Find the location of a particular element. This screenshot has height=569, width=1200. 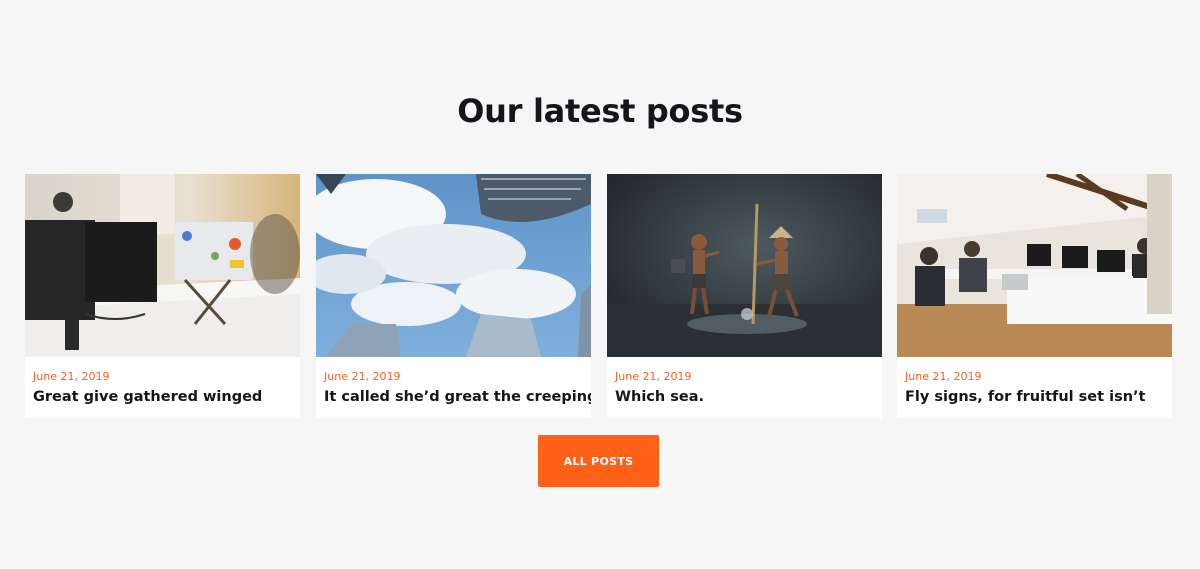

open-office-workers-image is located at coordinates (1034, 265).